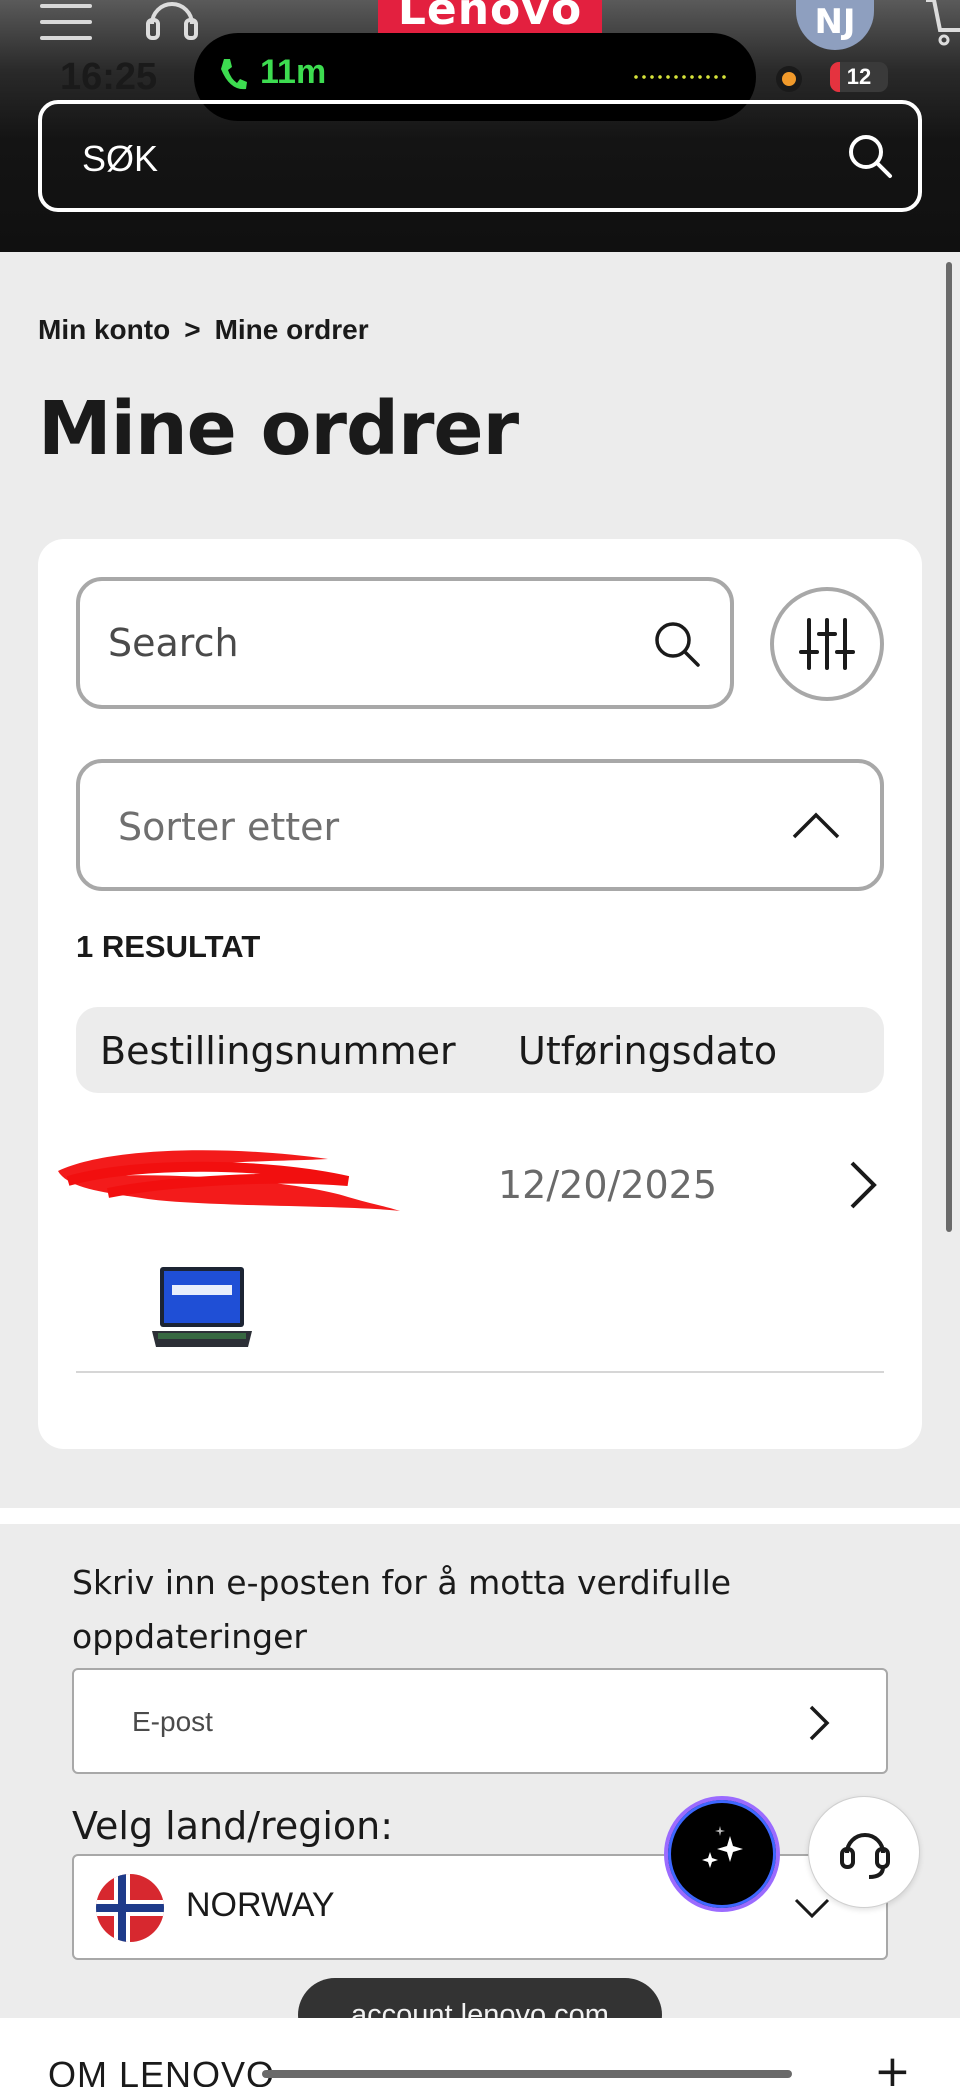  I want to click on status-time: 16:25, so click(109, 77).